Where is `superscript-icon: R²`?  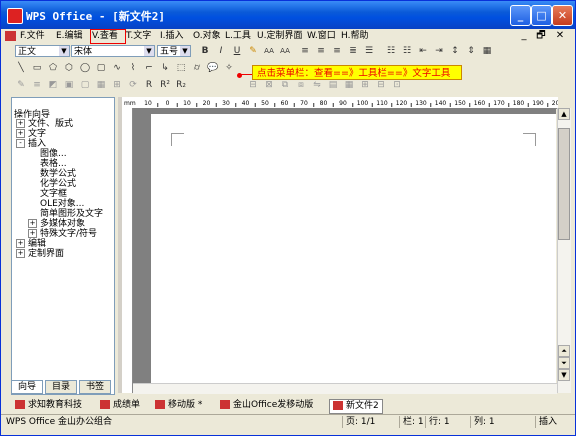 superscript-icon: R² is located at coordinates (165, 85).